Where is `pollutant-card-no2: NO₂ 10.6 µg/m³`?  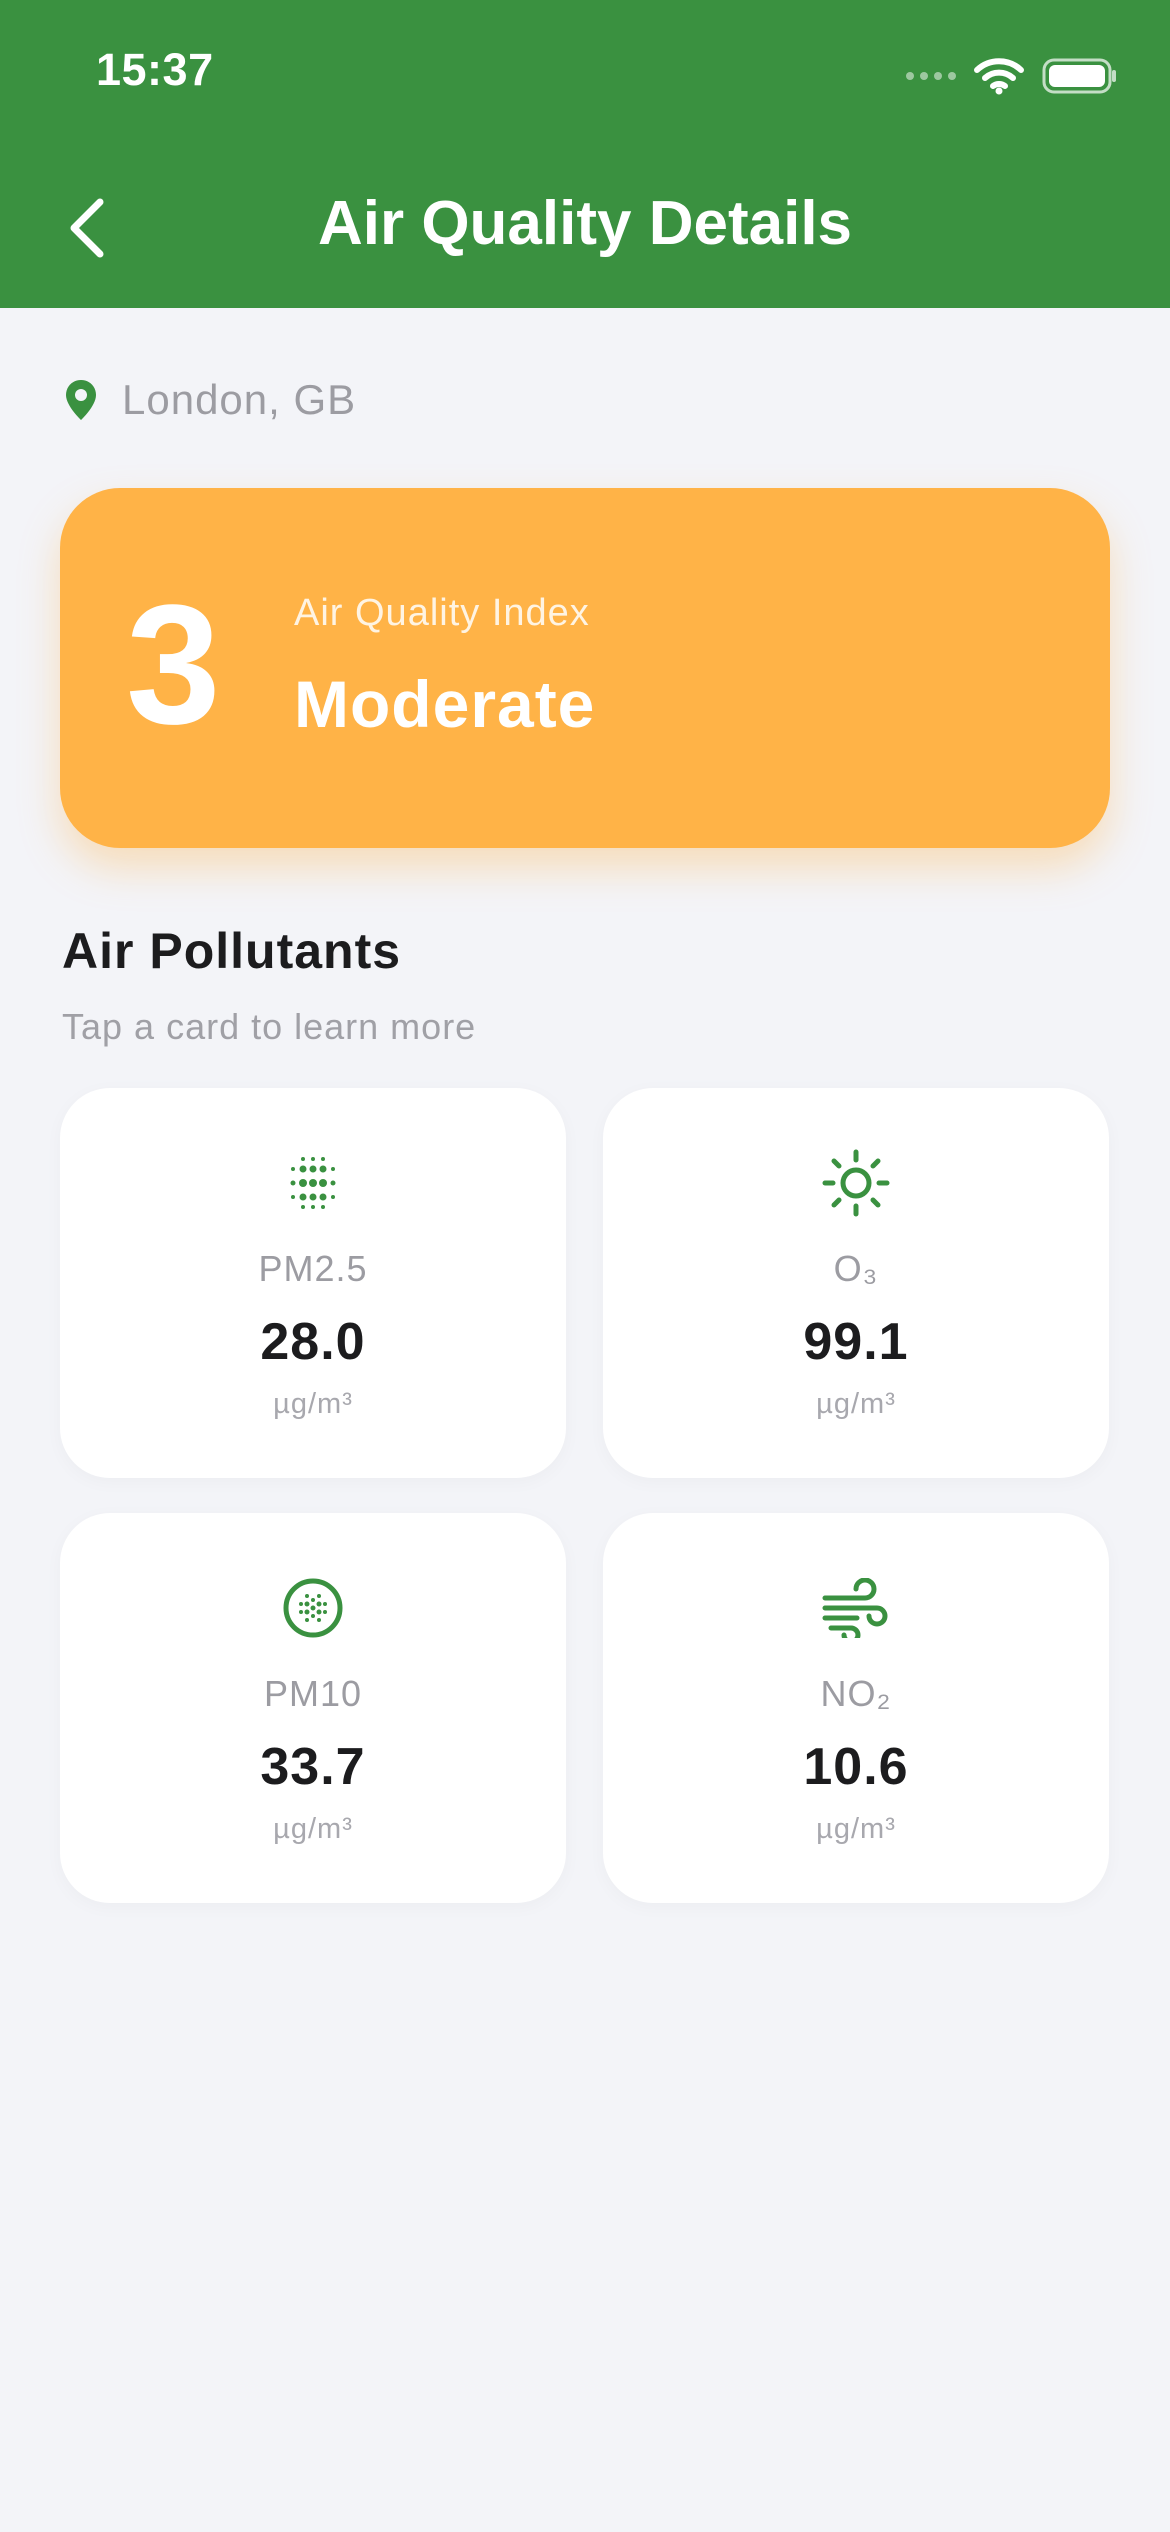
pollutant-card-no2: NO₂ 10.6 µg/m³ is located at coordinates (856, 1708).